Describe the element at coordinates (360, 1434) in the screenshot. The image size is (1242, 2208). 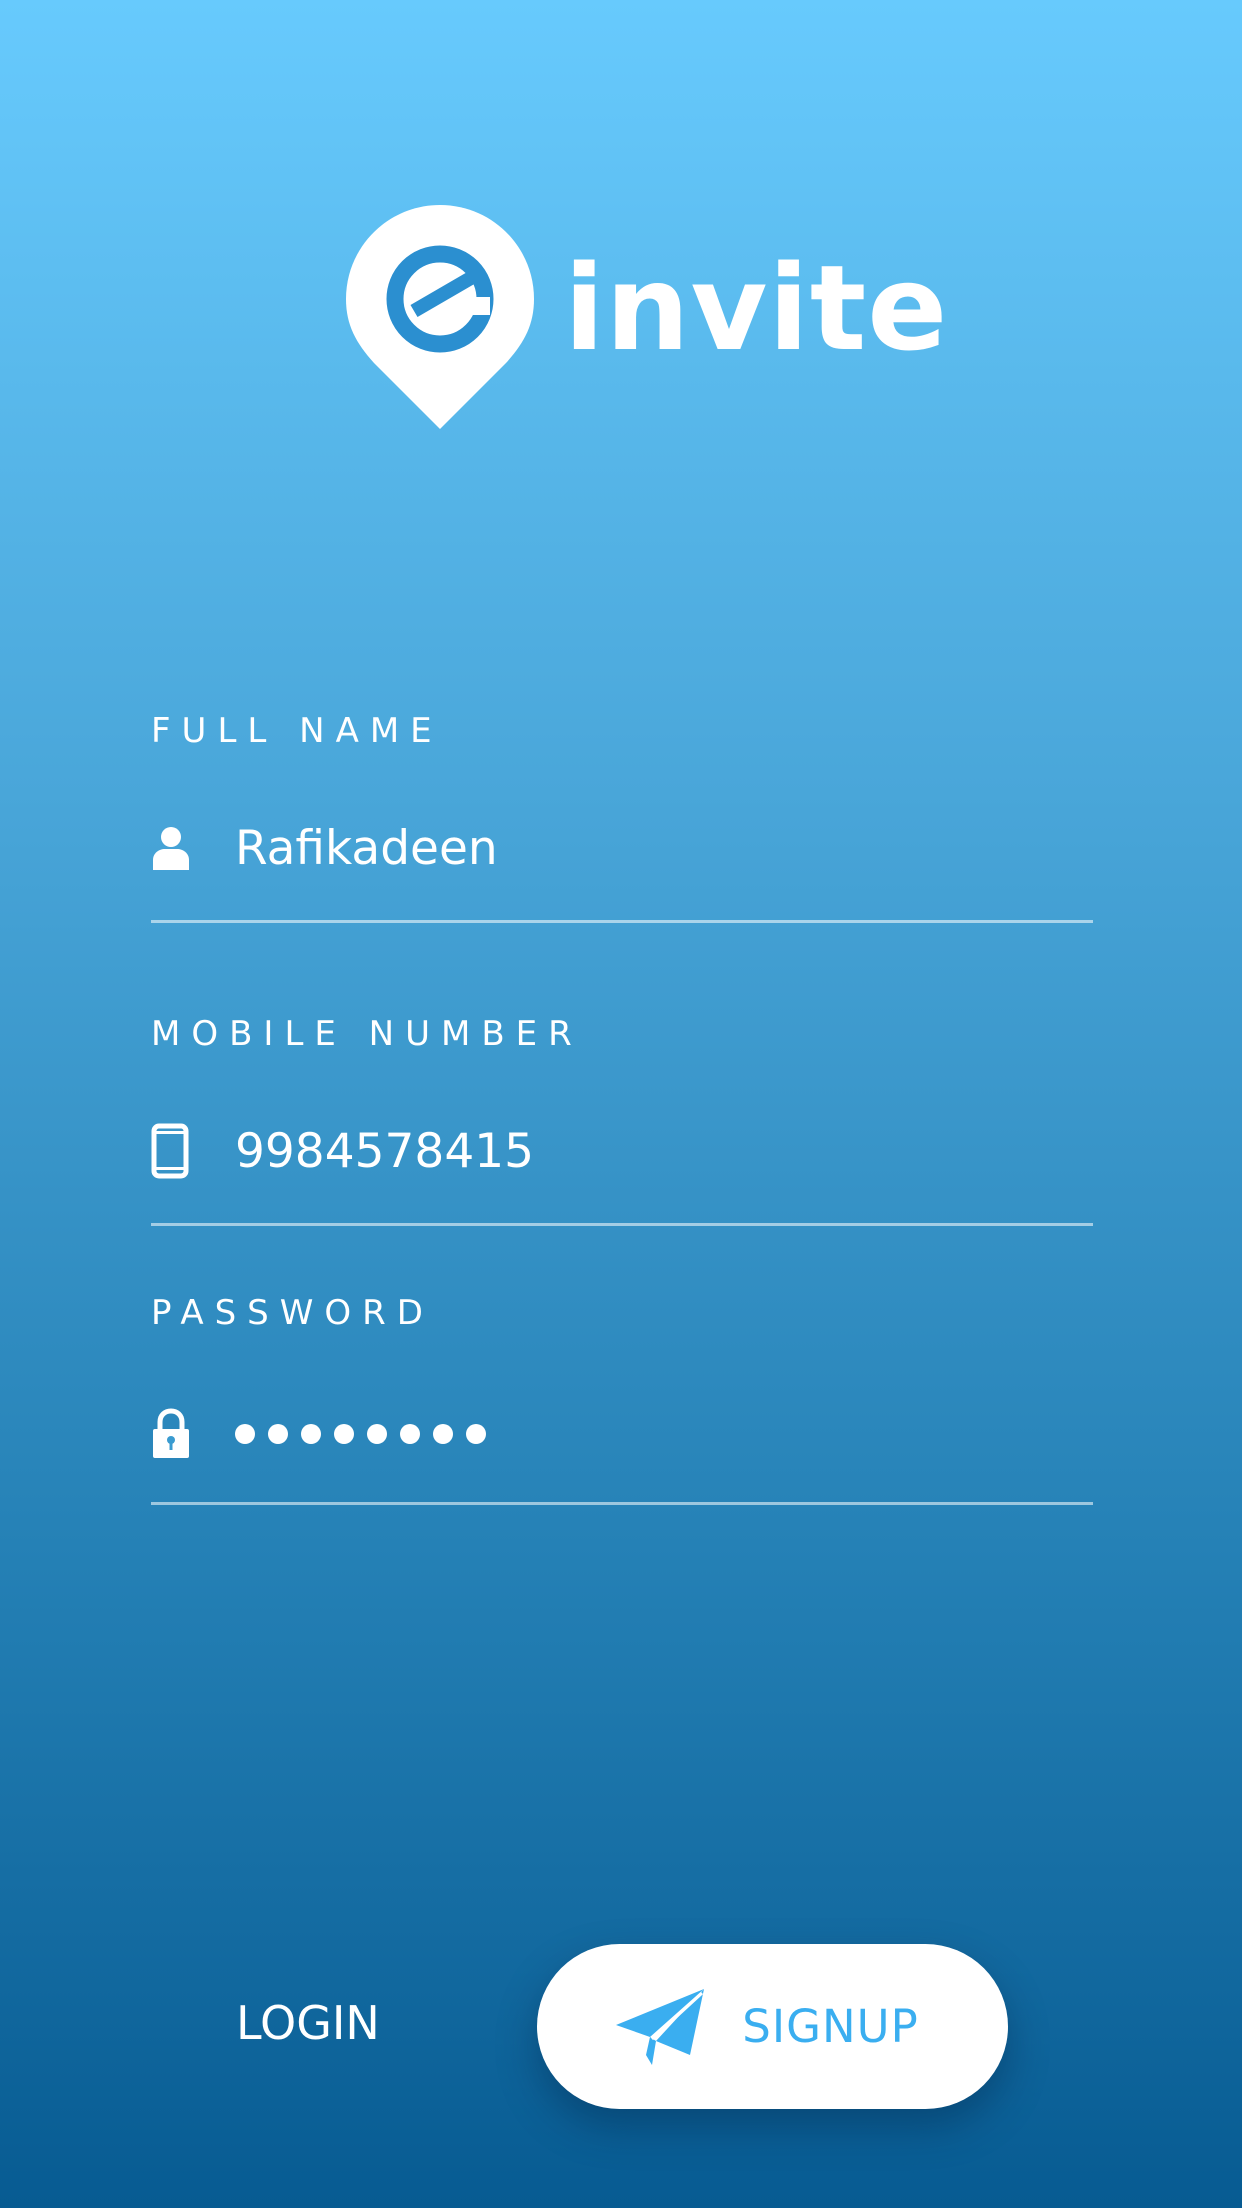
I see `password-mask` at that location.